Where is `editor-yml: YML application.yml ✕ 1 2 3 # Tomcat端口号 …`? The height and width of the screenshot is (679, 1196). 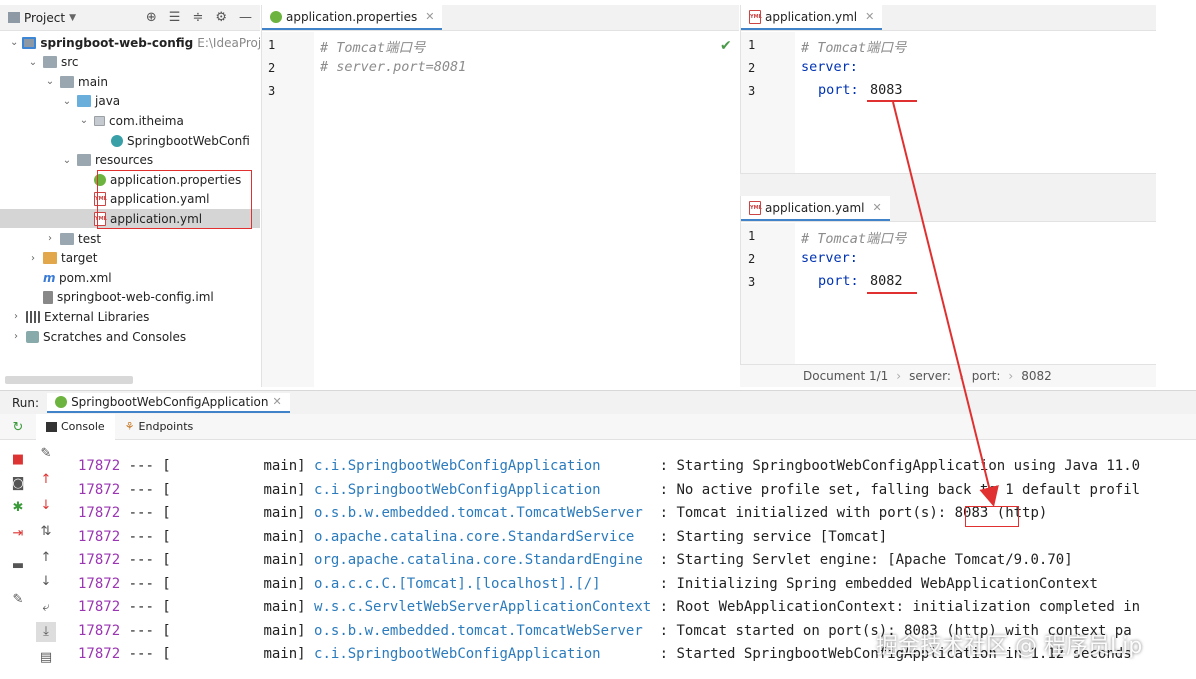
editor-yml: YML application.yml ✕ 1 2 3 # Tomcat端口号 … is located at coordinates (948, 89).